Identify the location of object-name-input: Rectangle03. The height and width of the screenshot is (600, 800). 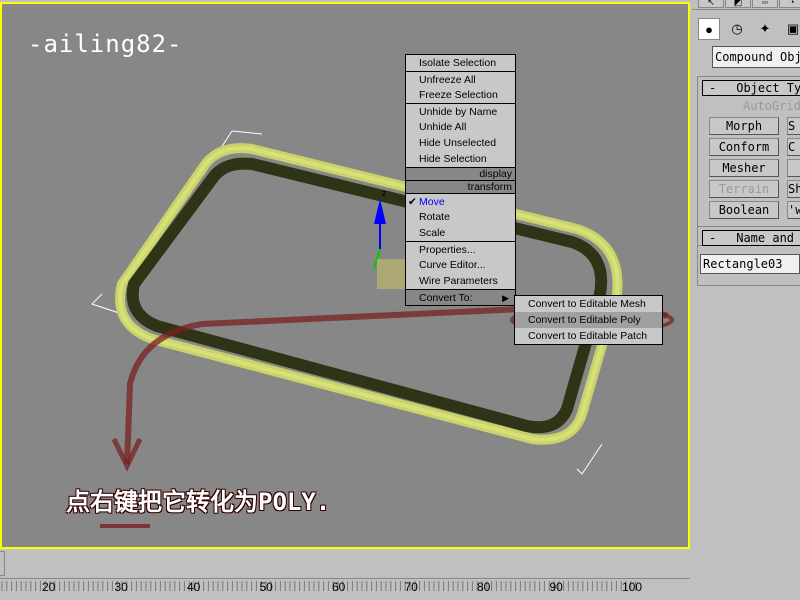
(750, 264).